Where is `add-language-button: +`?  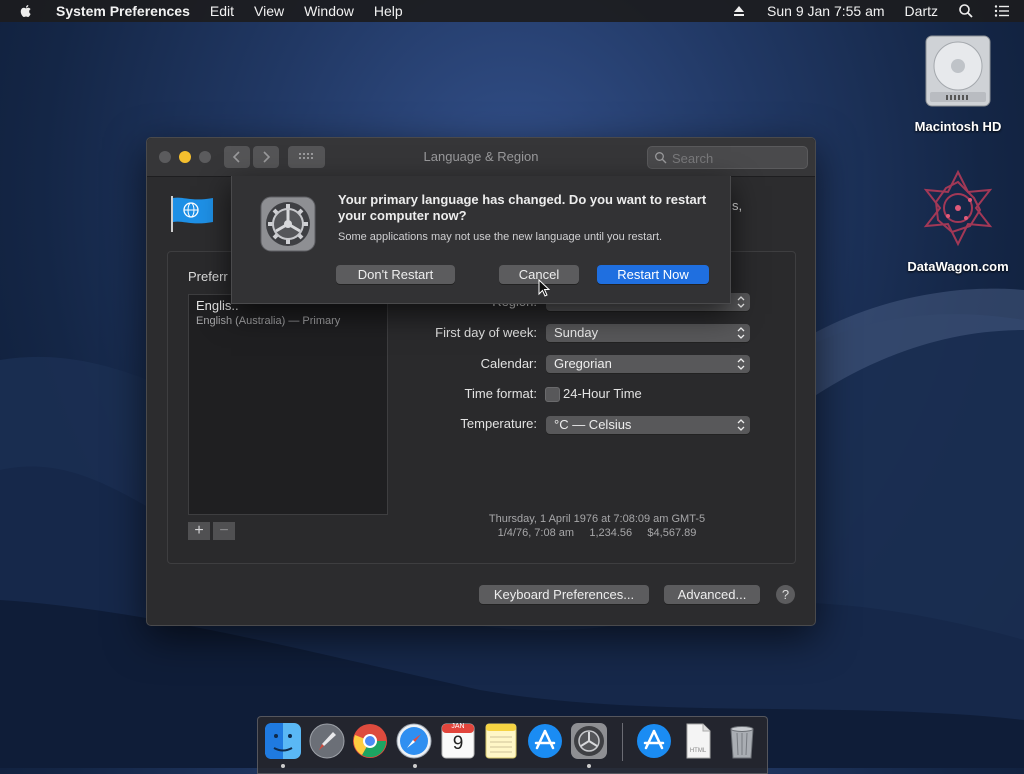 add-language-button: + is located at coordinates (199, 531).